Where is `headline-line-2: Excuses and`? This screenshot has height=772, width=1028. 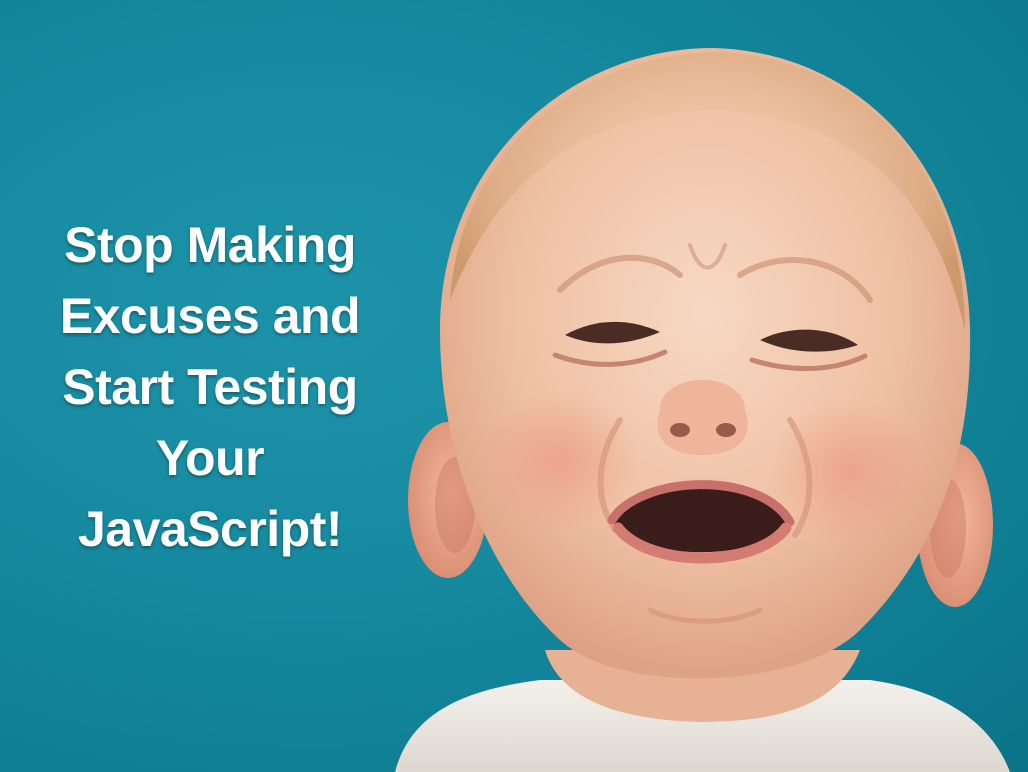 headline-line-2: Excuses and is located at coordinates (210, 316).